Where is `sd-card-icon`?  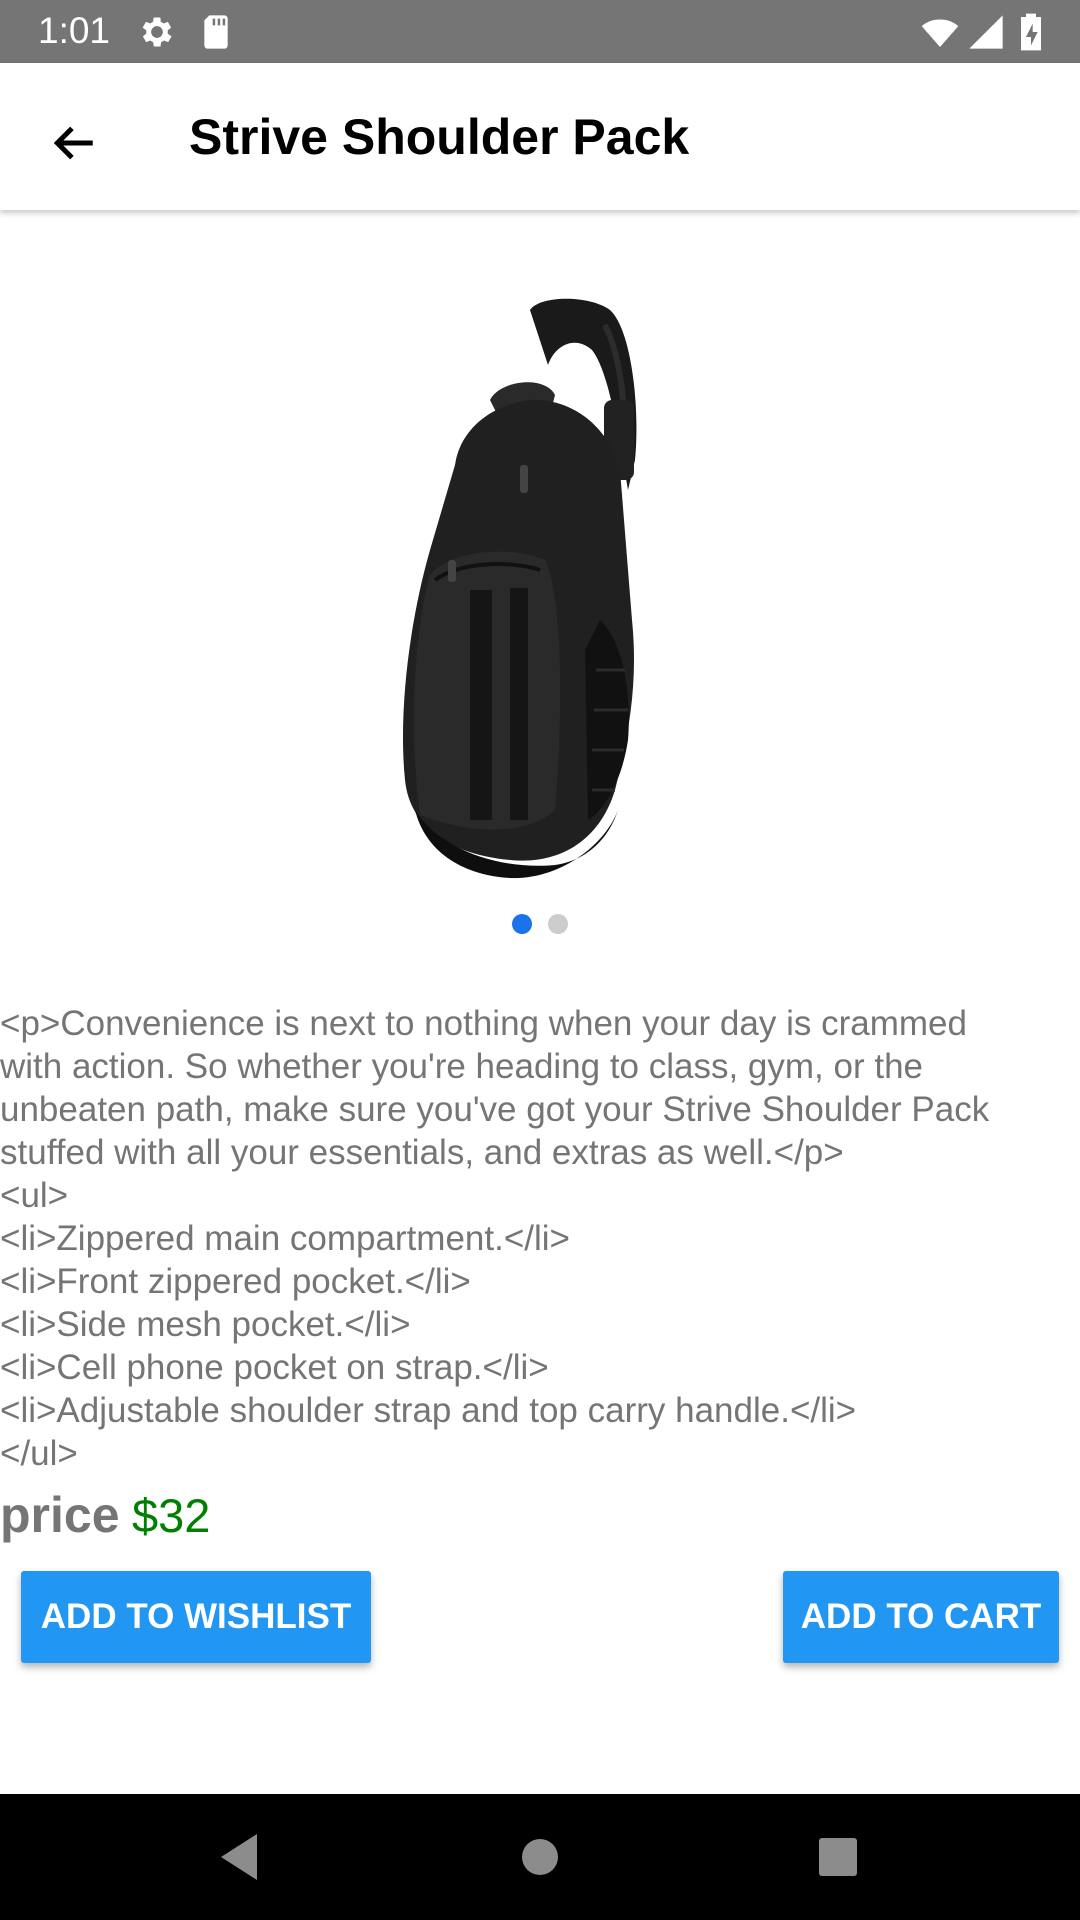 sd-card-icon is located at coordinates (216, 32).